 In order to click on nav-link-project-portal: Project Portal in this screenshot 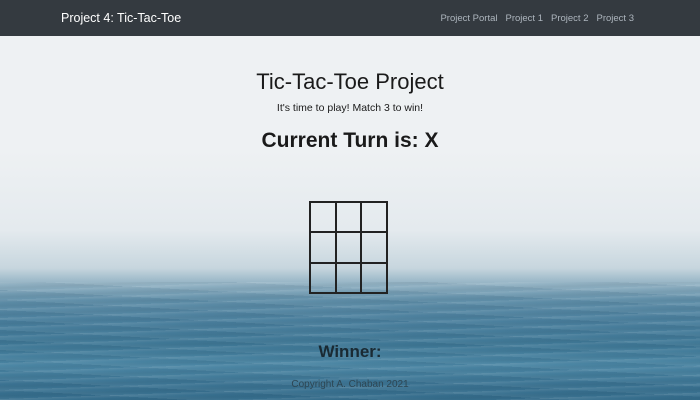, I will do `click(468, 18)`.